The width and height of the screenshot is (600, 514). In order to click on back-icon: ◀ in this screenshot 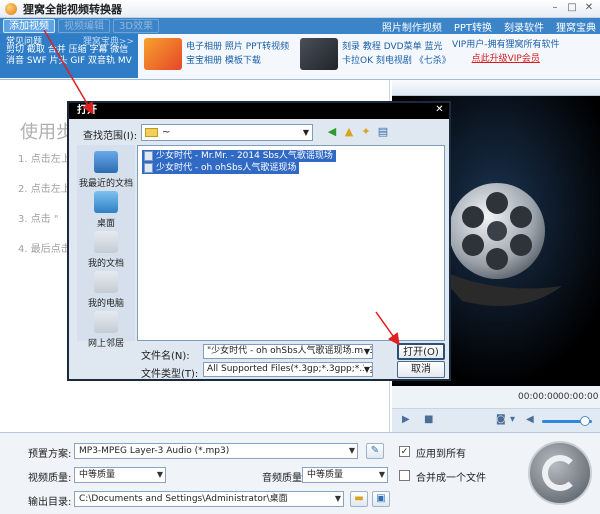, I will do `click(332, 132)`.